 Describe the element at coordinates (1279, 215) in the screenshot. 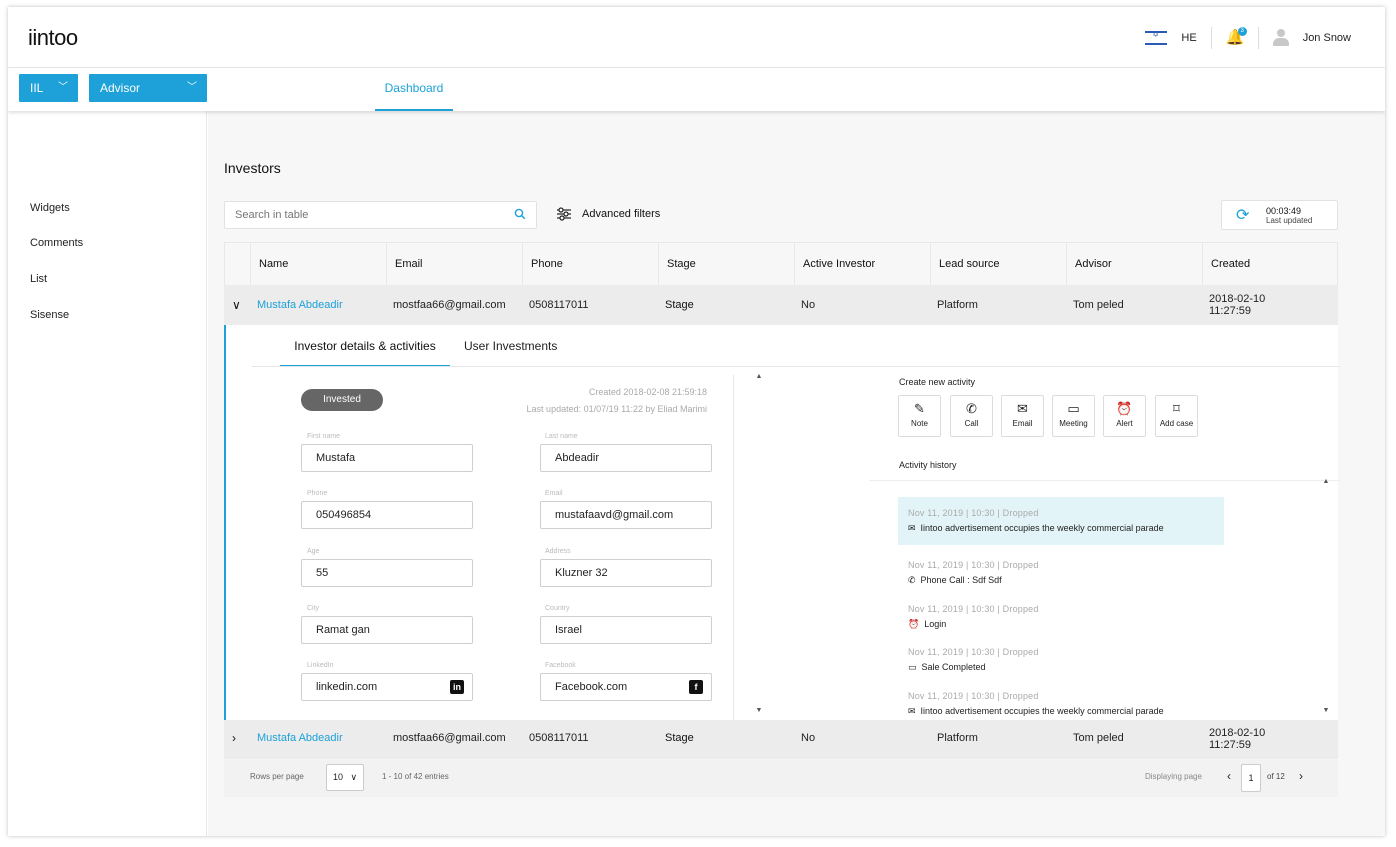

I see `refresh-button: ⟳ 00:03:49 Last updated` at that location.